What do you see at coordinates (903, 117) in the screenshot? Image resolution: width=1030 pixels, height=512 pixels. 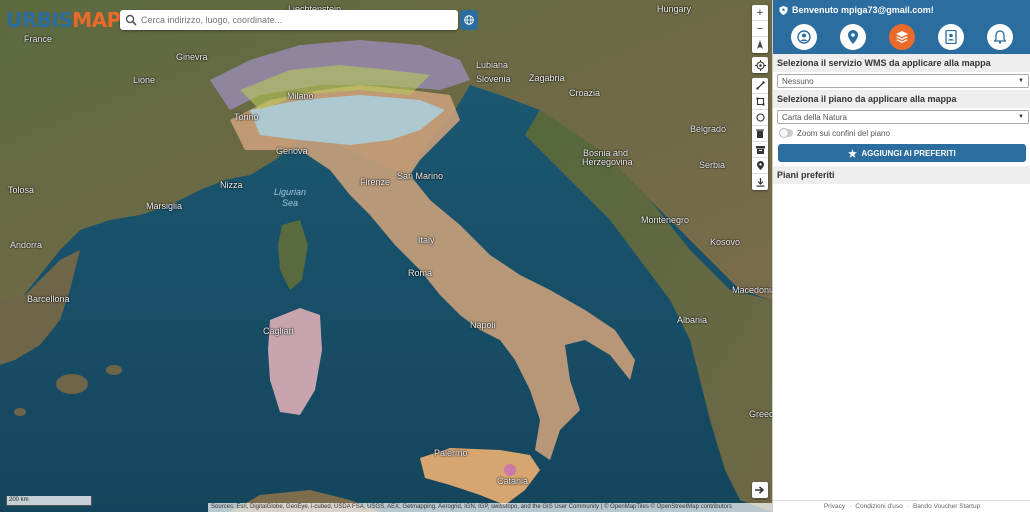 I see `plan-select: Carta della Natura ▼` at bounding box center [903, 117].